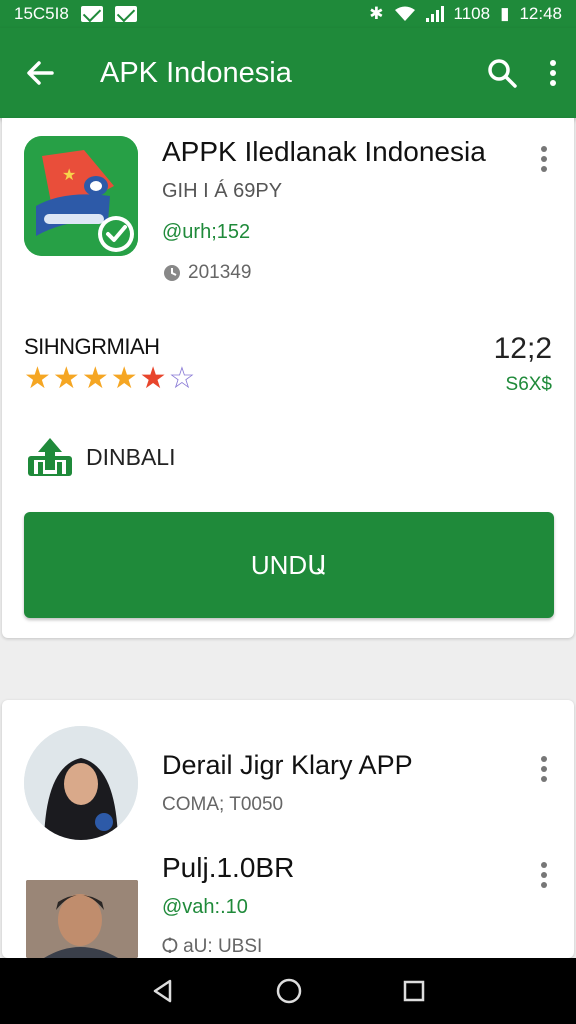  I want to click on nav-back-icon, so click(163, 991).